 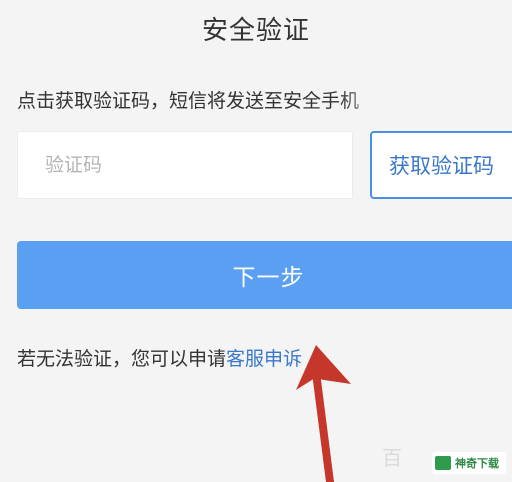 What do you see at coordinates (185, 165) in the screenshot?
I see `verification-code-input` at bounding box center [185, 165].